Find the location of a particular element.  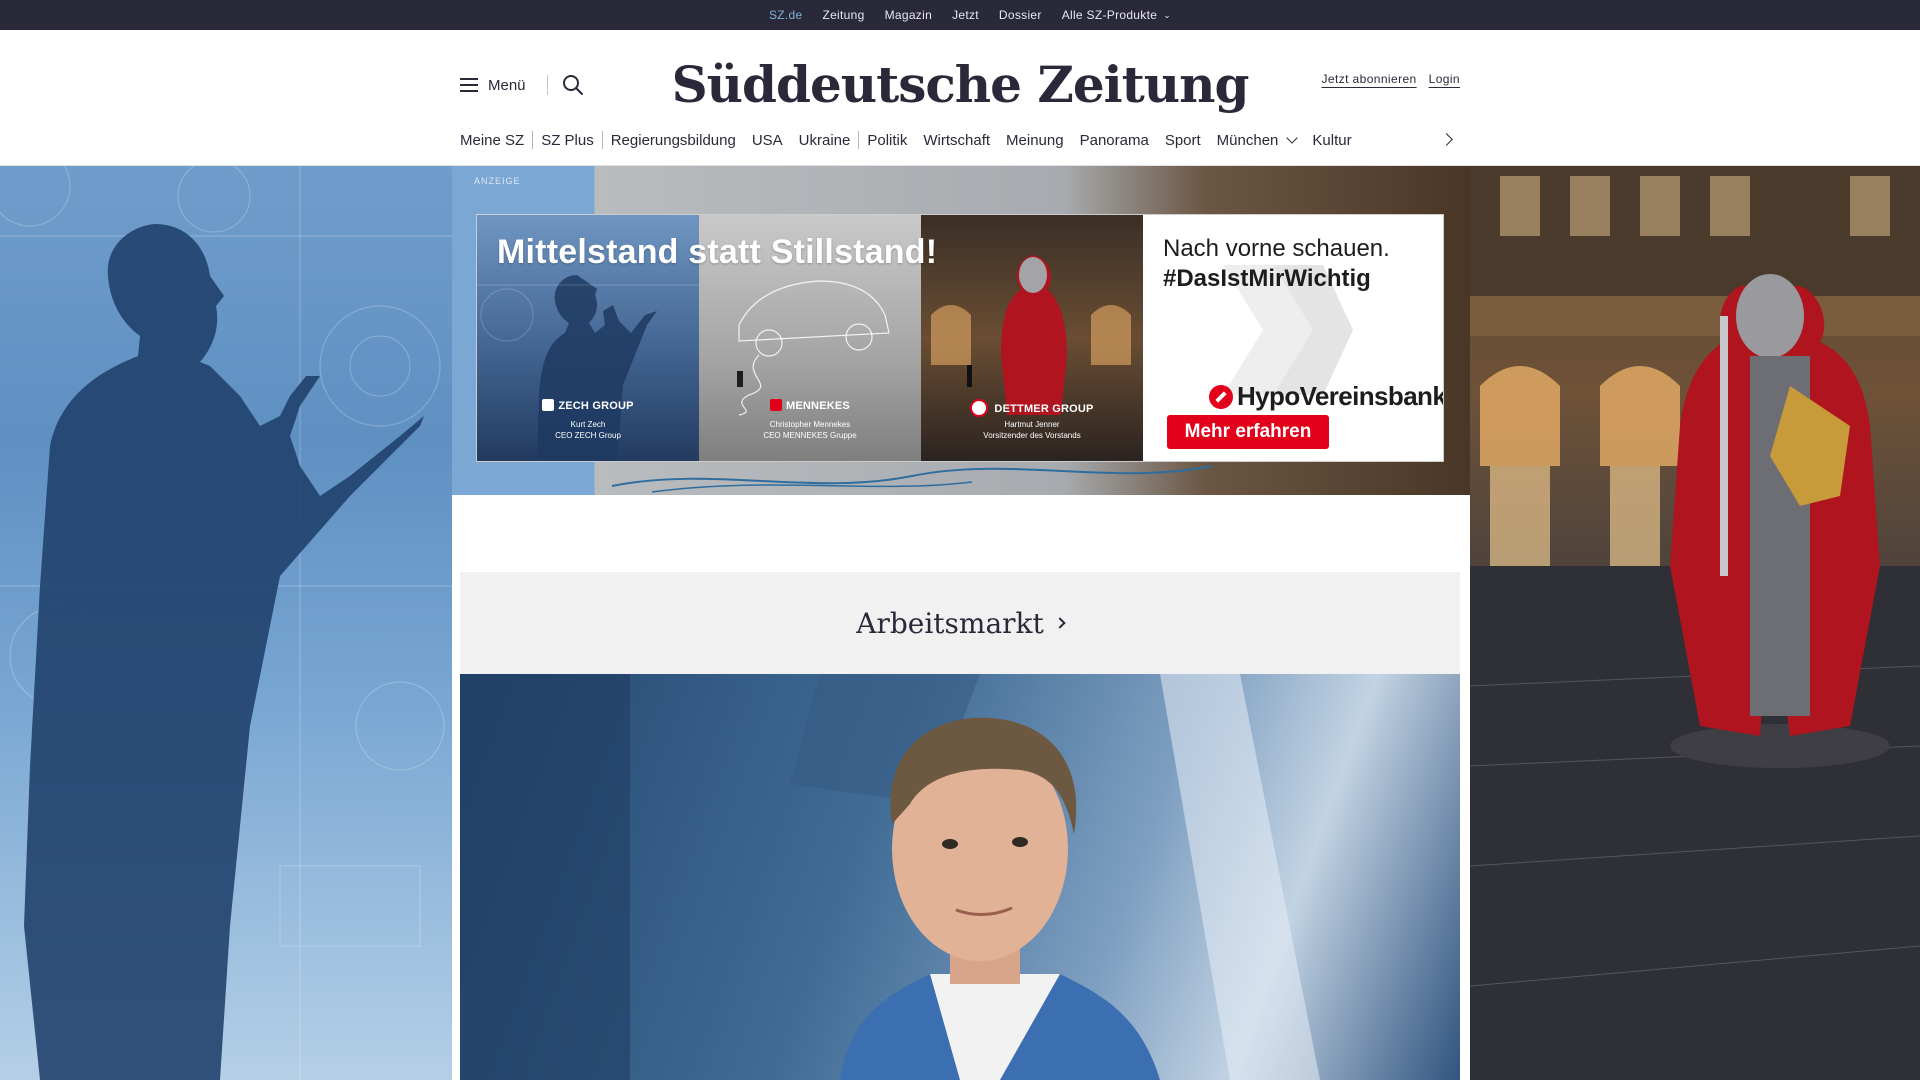

chevron-down-icon: ⌄ is located at coordinates (1167, 15).